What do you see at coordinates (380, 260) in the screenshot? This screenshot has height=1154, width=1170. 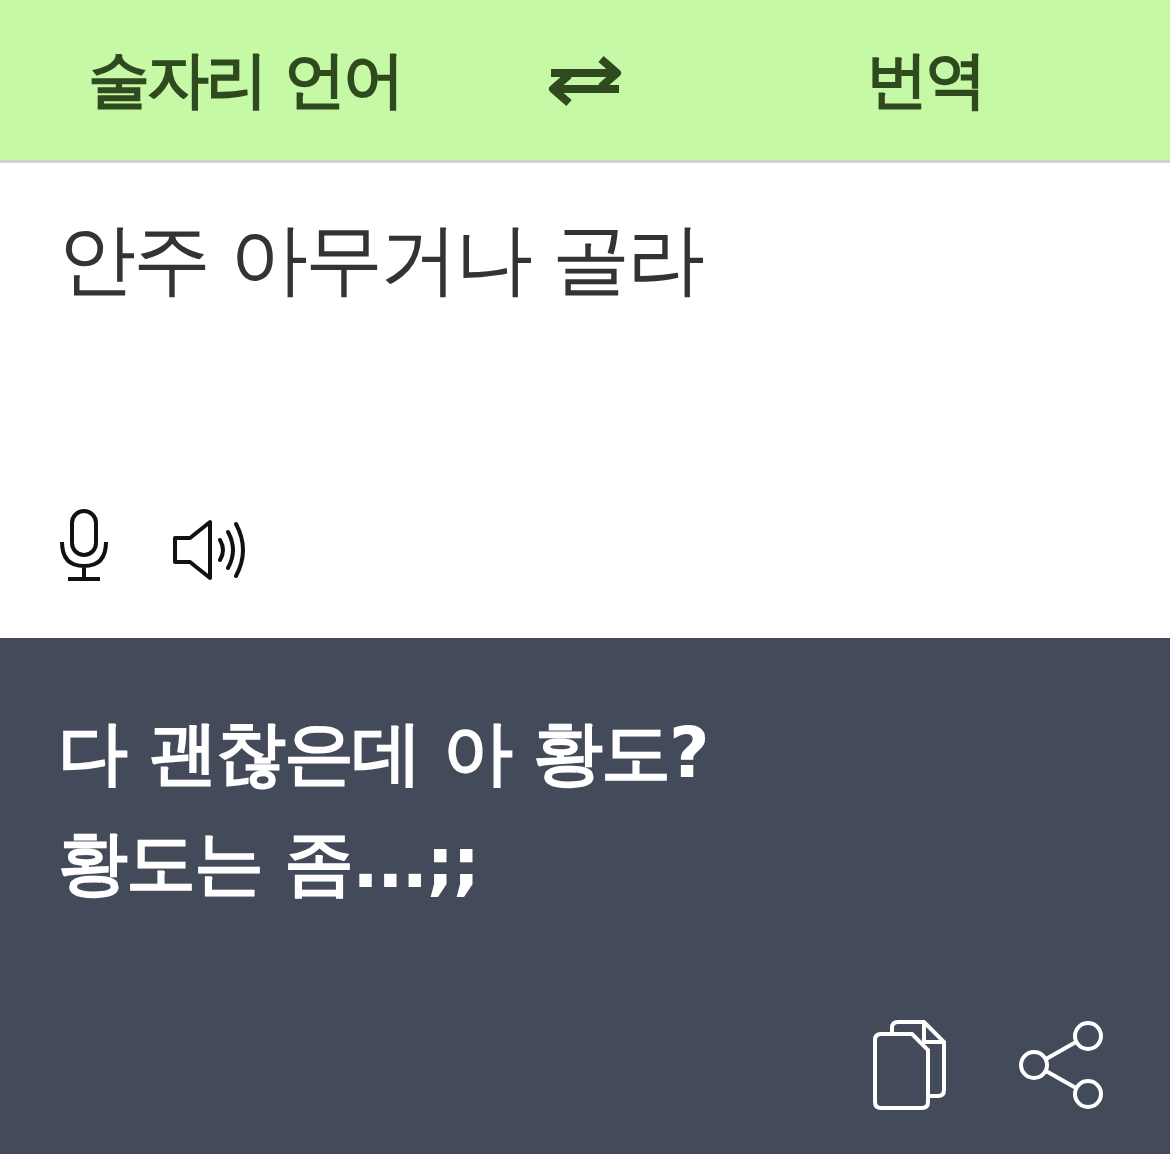 I see `input-field: 안주 아무거나 골라` at bounding box center [380, 260].